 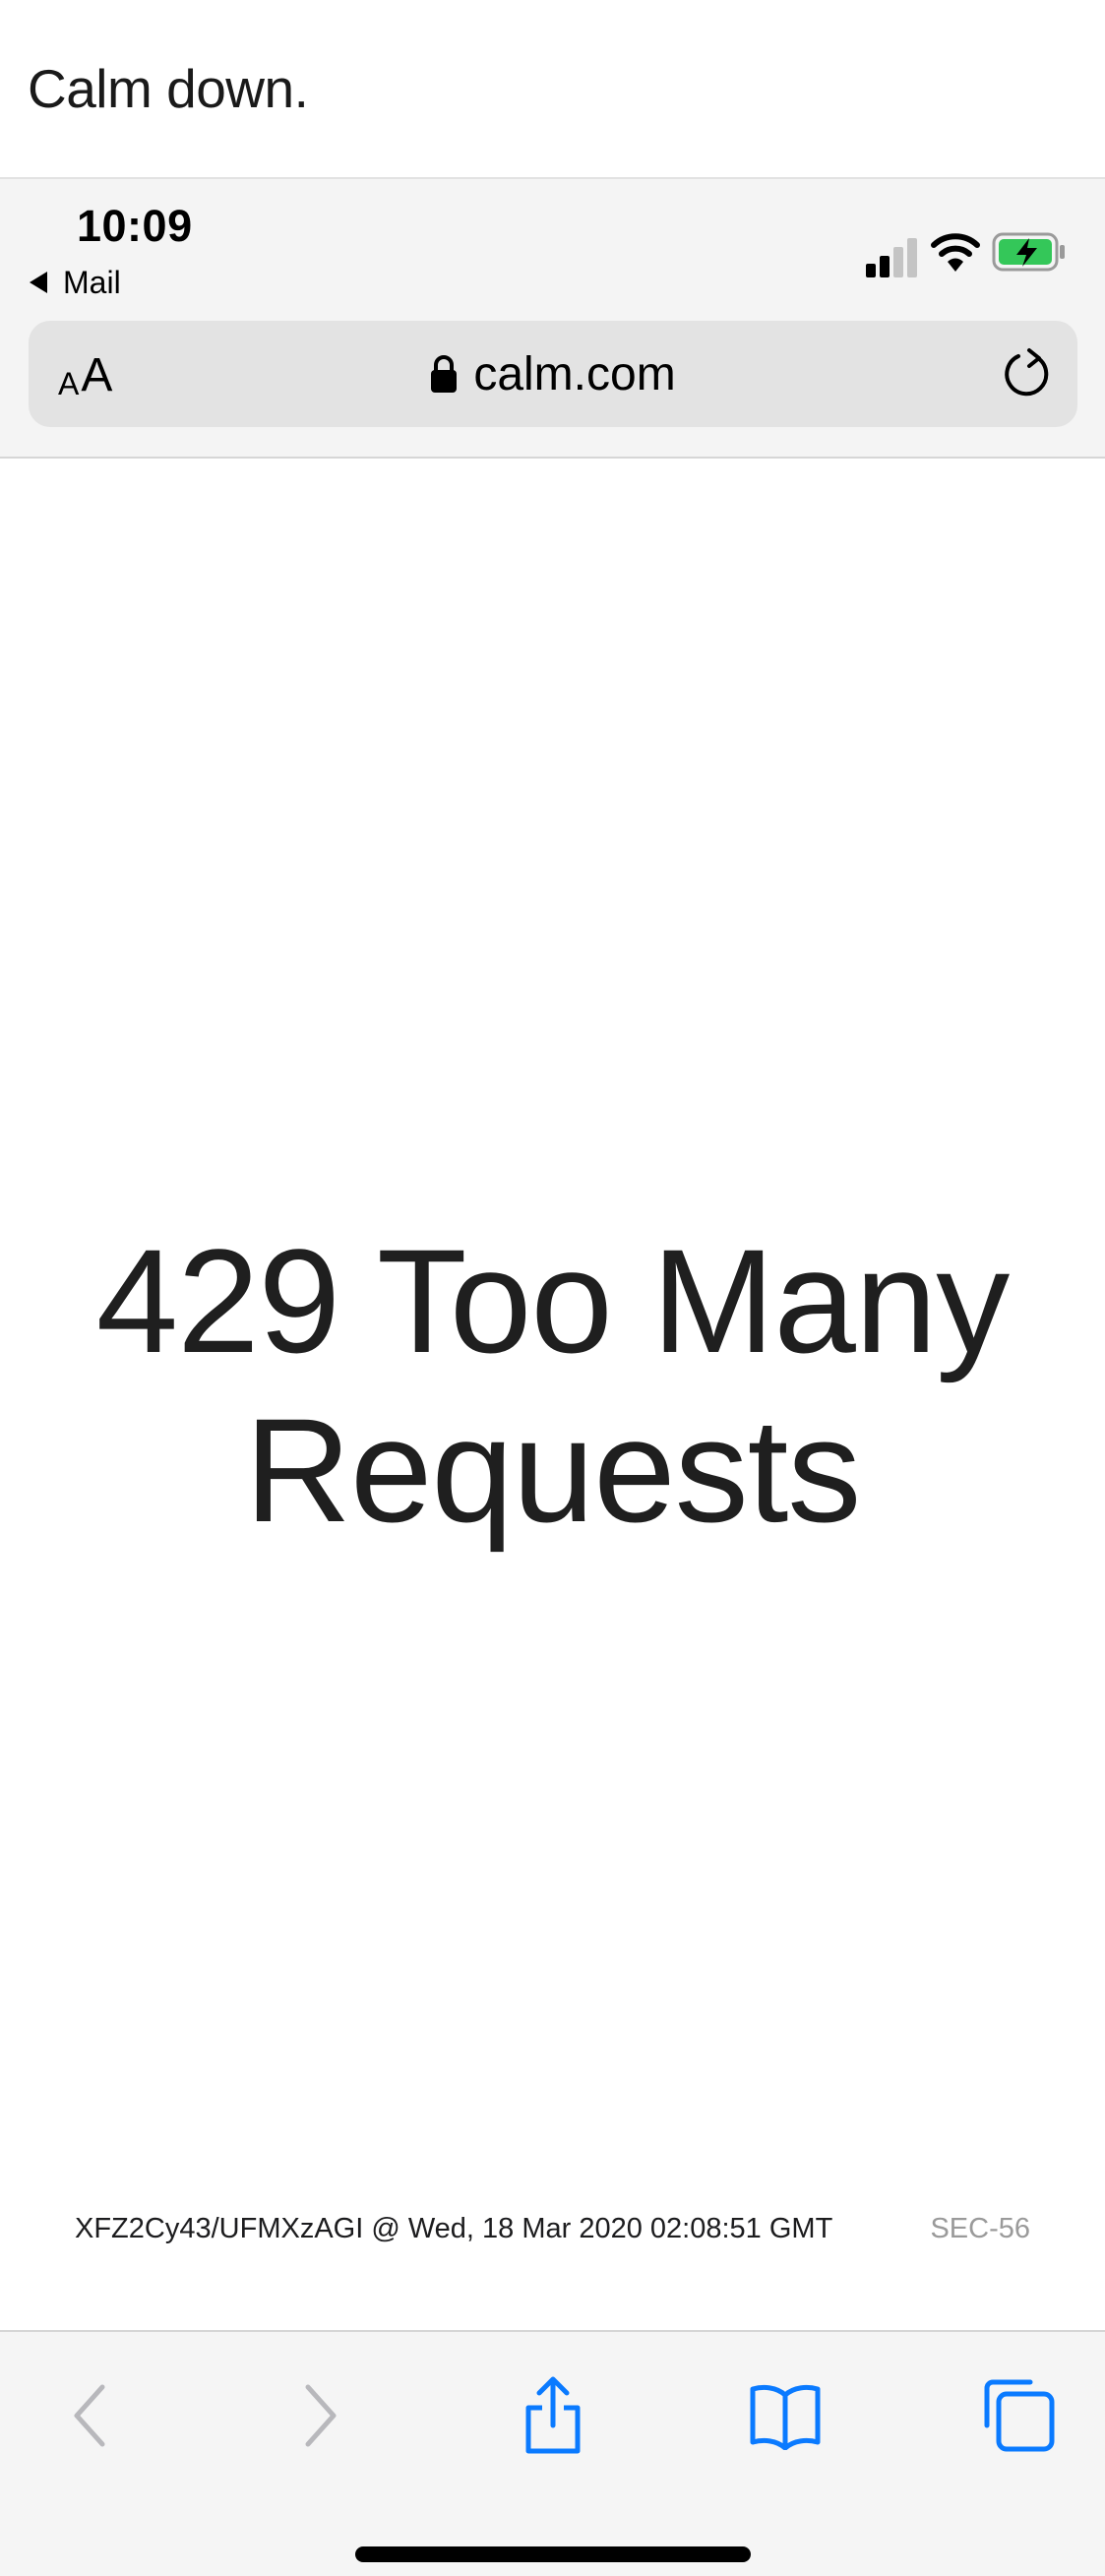 I want to click on share-button, so click(x=553, y=2415).